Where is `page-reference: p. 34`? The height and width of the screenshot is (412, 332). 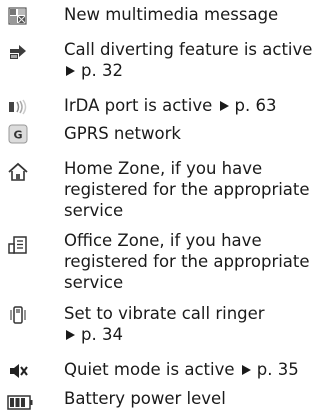
page-reference: p. 34 is located at coordinates (102, 334).